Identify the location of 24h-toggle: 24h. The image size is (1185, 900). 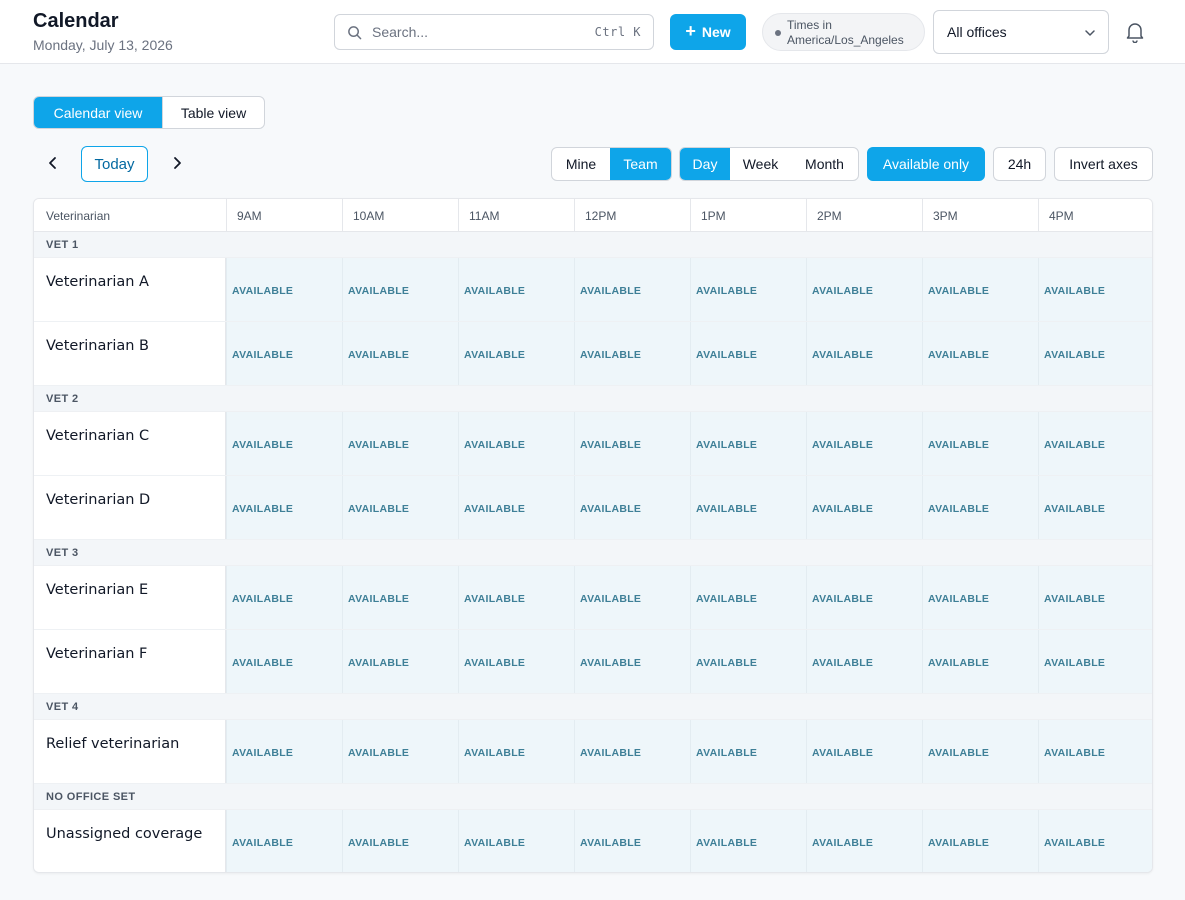
(1019, 164).